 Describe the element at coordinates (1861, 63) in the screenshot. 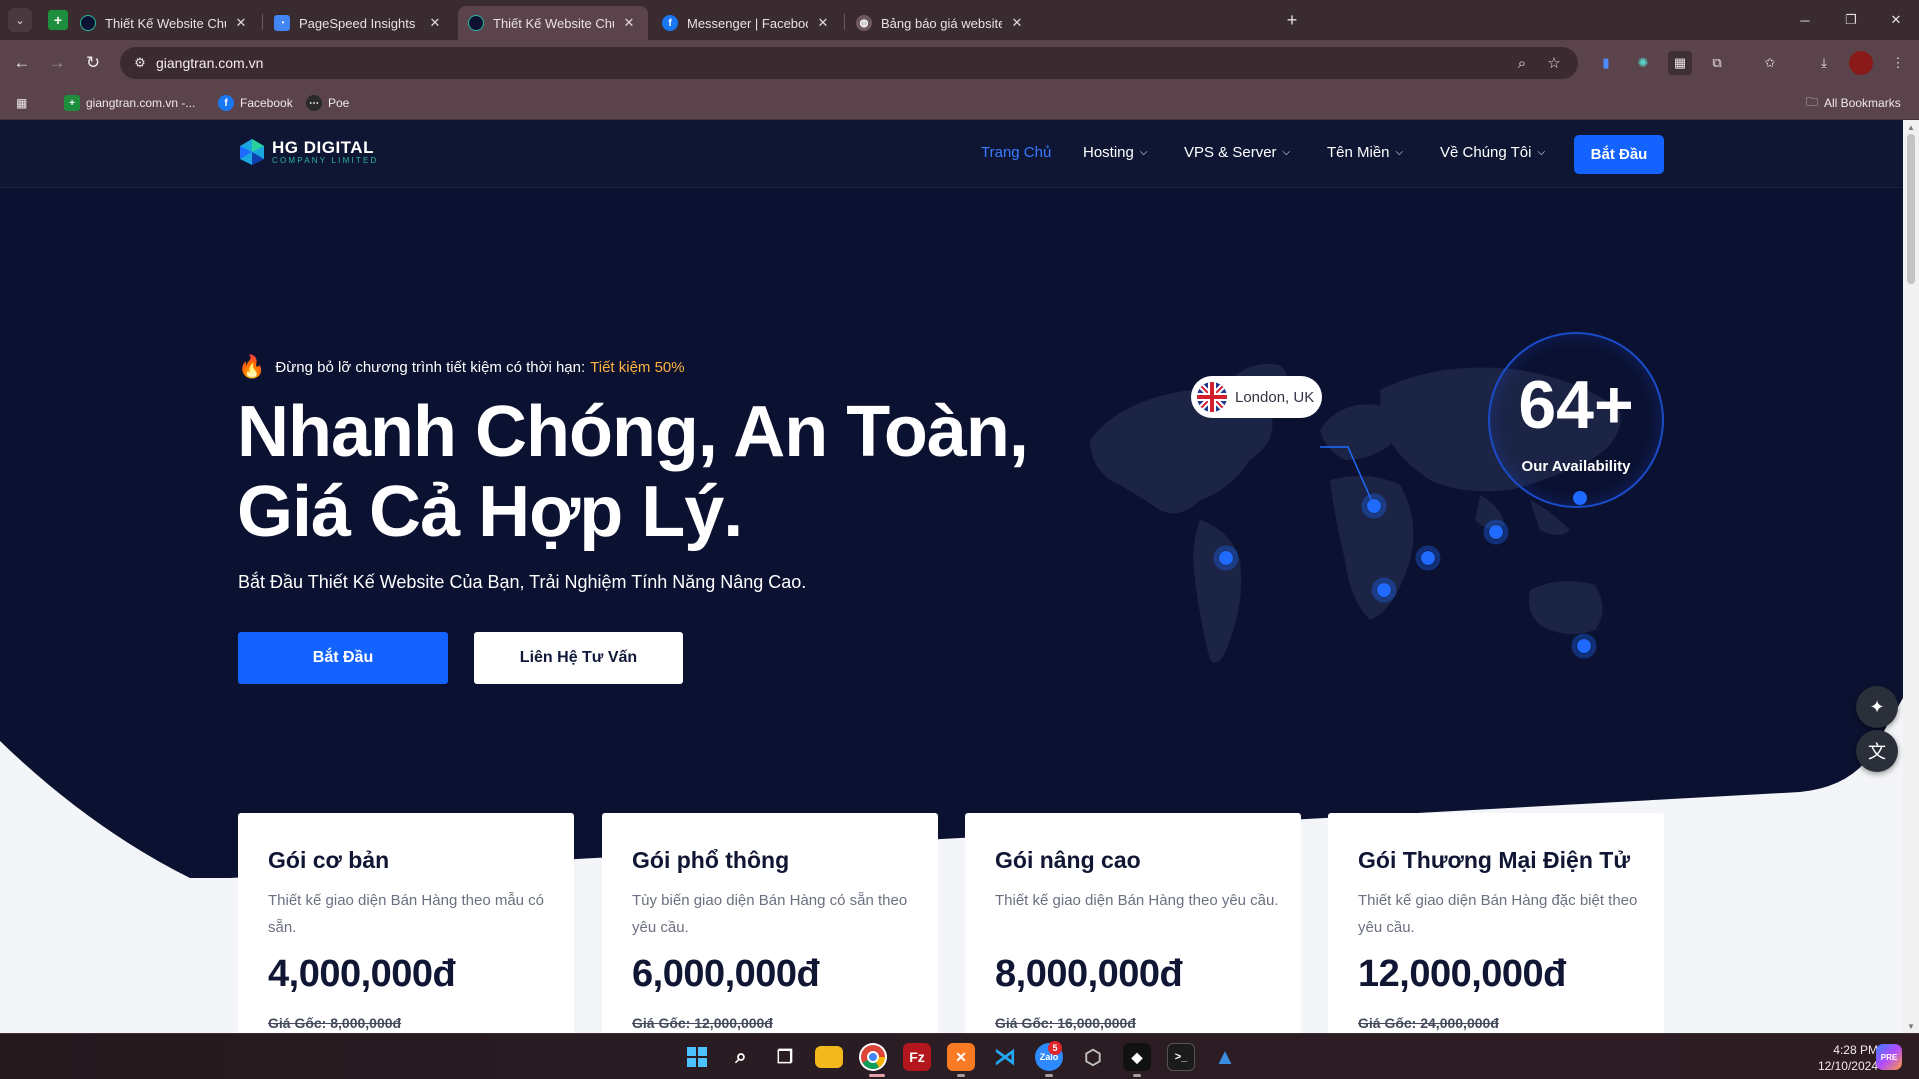

I see `profile-avatar-icon` at that location.